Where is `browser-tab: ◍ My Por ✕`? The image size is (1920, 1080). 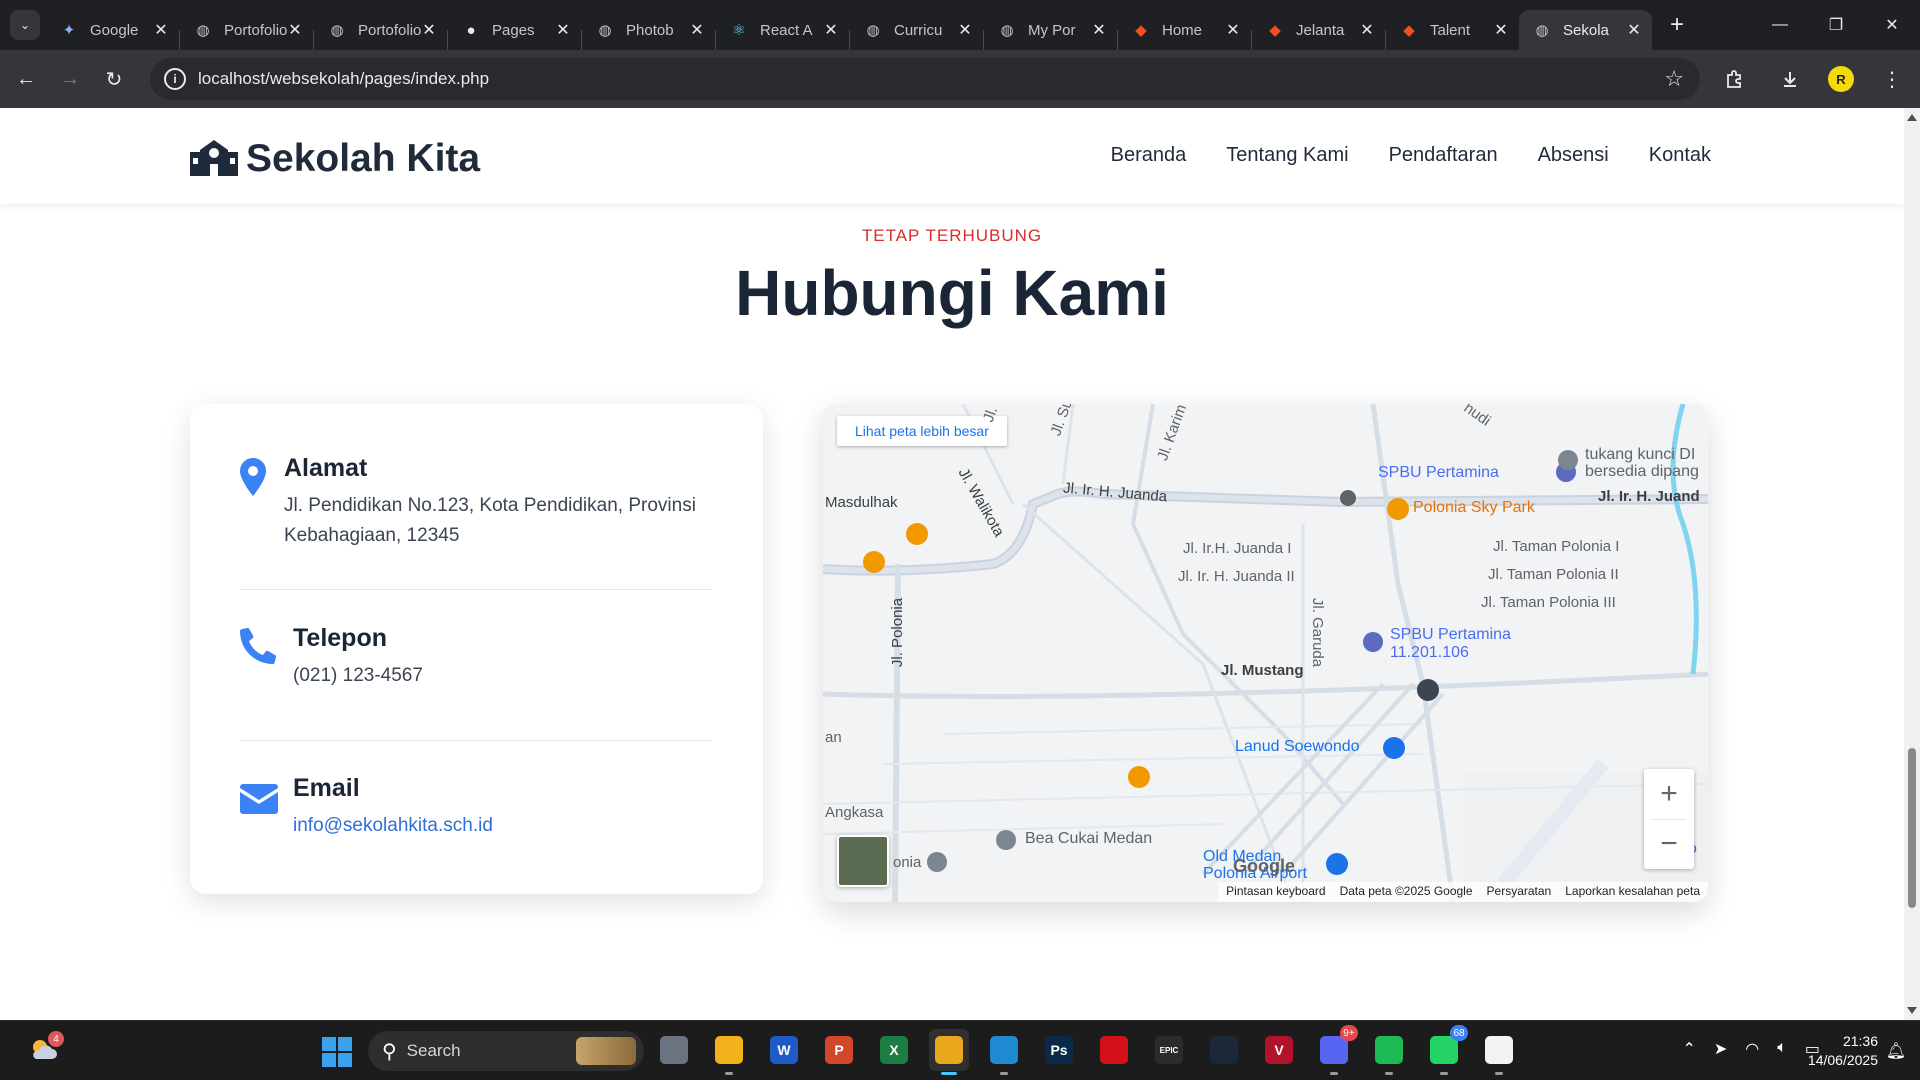
browser-tab: ◍ My Por ✕ is located at coordinates (1050, 30).